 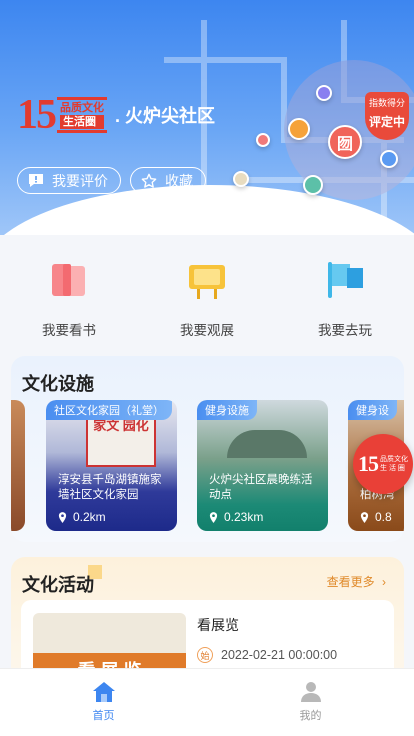 I want to click on facility-tag: 健身设施, so click(x=227, y=410).